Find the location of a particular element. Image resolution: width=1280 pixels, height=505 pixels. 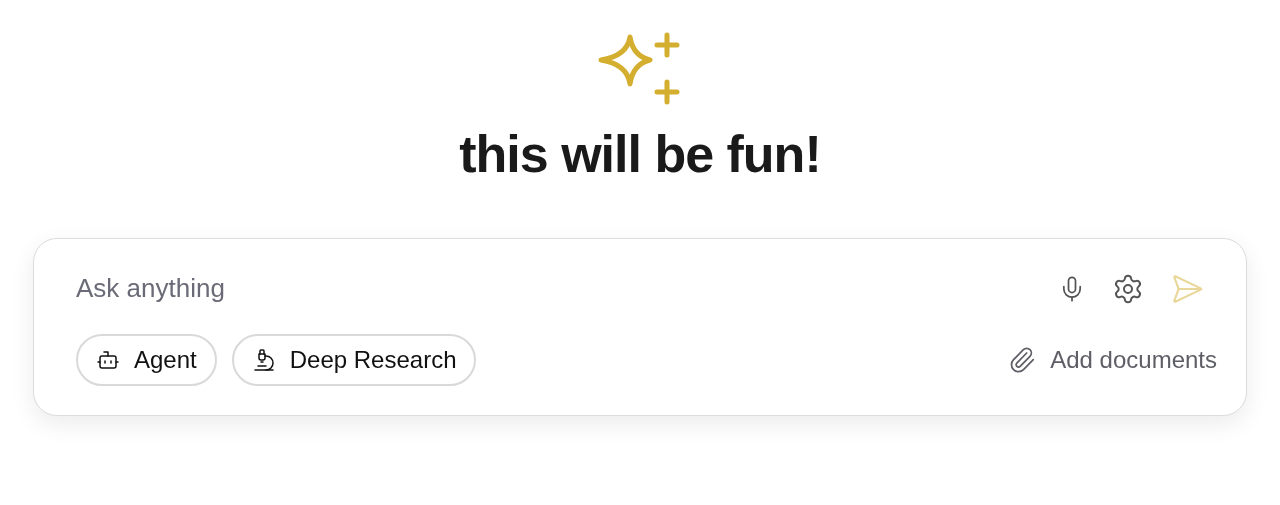

robot-icon is located at coordinates (108, 360).